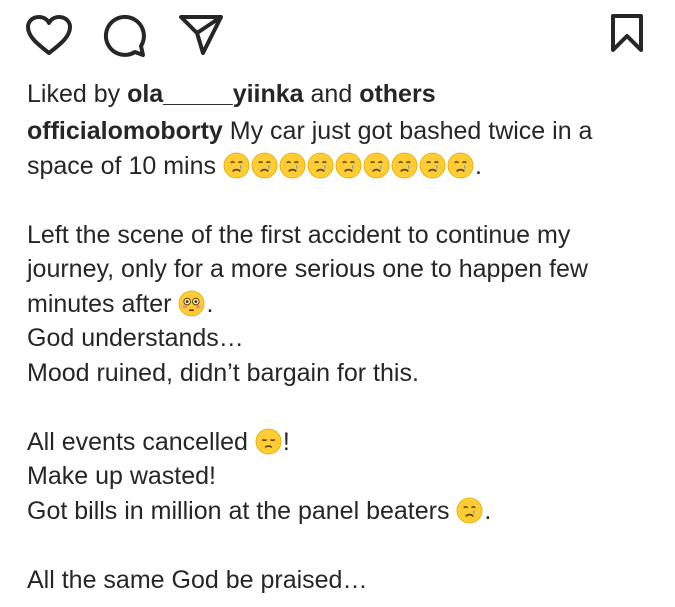 The height and width of the screenshot is (607, 675). What do you see at coordinates (77, 94) in the screenshot?
I see `likes-prefix: Liked by` at bounding box center [77, 94].